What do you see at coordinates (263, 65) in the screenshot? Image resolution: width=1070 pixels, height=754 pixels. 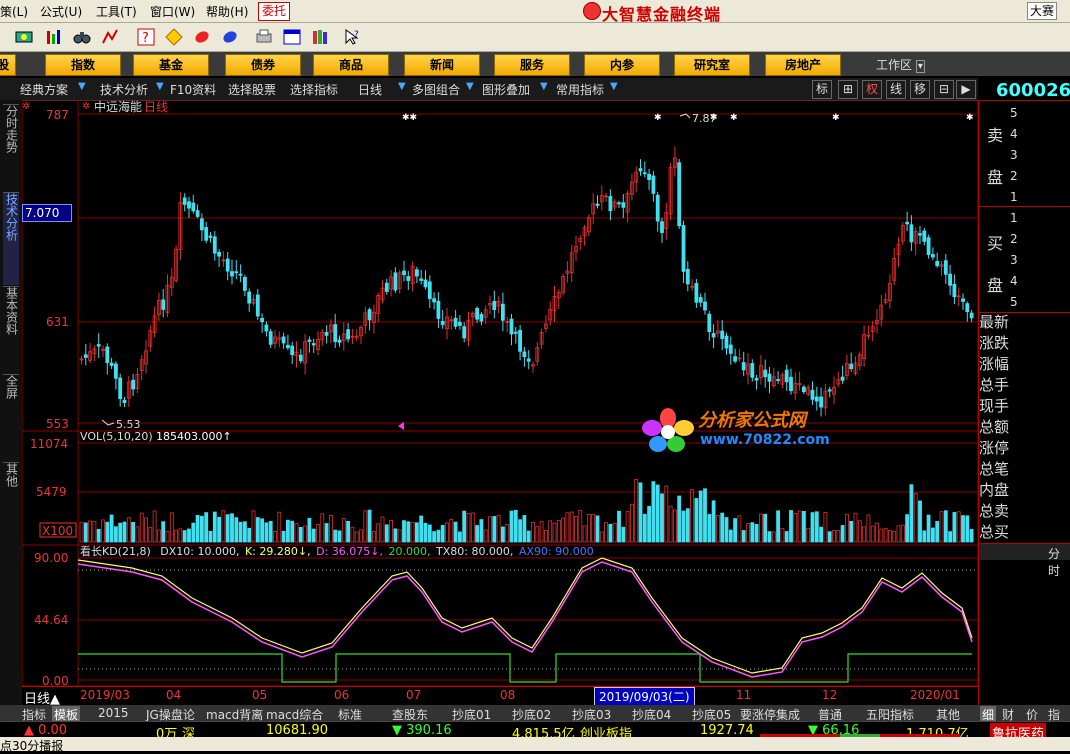 I see `cat-bond: 债券` at bounding box center [263, 65].